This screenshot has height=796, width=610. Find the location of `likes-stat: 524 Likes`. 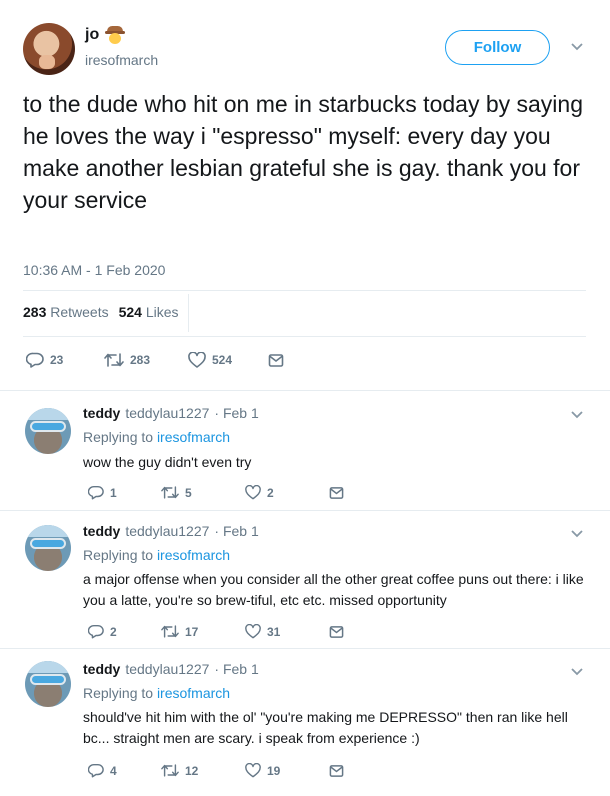

likes-stat: 524 Likes is located at coordinates (149, 312).